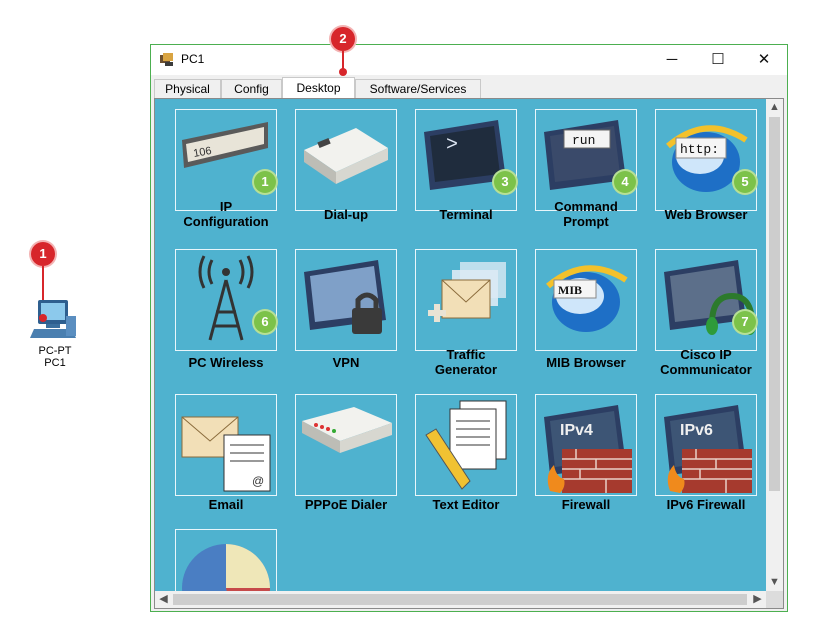 The image size is (820, 642). What do you see at coordinates (346, 445) in the screenshot?
I see `app-tile-pppoe-dialer` at bounding box center [346, 445].